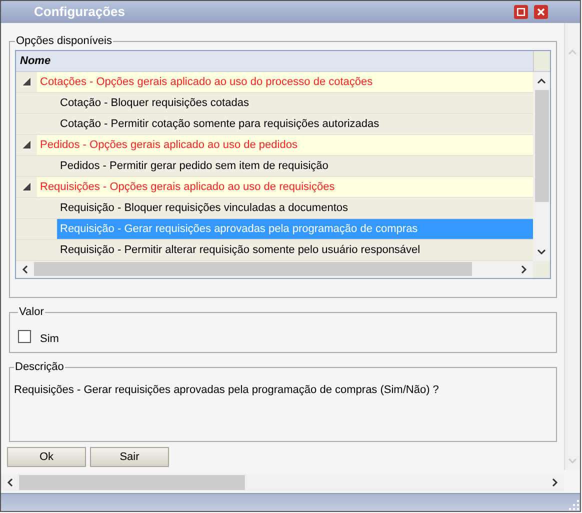 This screenshot has width=582, height=513. What do you see at coordinates (80, 12) in the screenshot?
I see `window-title: Configurações` at bounding box center [80, 12].